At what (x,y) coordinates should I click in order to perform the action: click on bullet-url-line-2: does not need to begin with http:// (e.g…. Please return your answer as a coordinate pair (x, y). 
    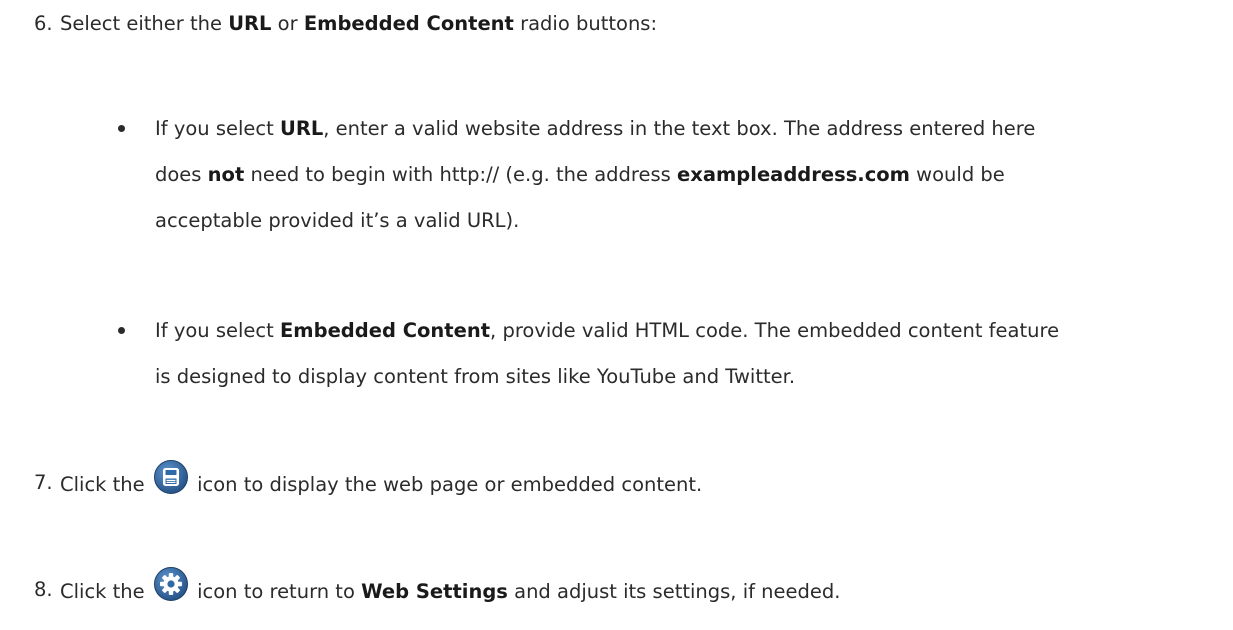
    Looking at the image, I should click on (580, 175).